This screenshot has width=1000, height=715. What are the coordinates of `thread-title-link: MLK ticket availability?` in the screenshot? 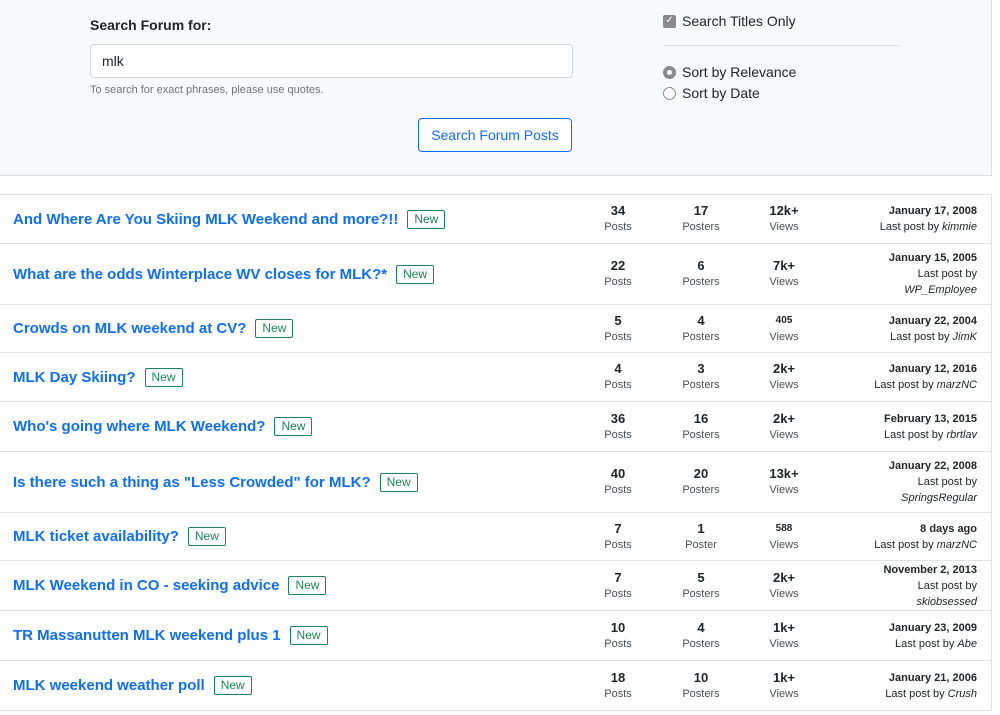 It's located at (96, 536).